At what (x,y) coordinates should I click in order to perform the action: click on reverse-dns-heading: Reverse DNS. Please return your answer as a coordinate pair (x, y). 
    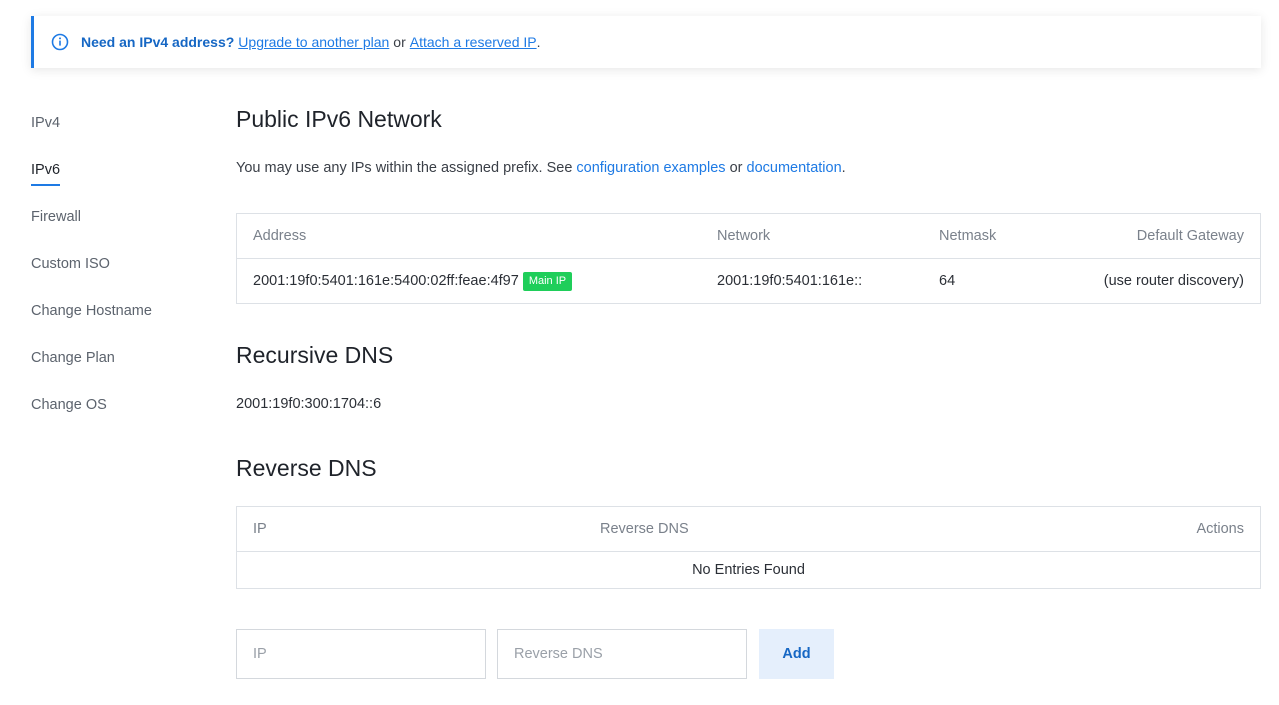
    Looking at the image, I should click on (306, 468).